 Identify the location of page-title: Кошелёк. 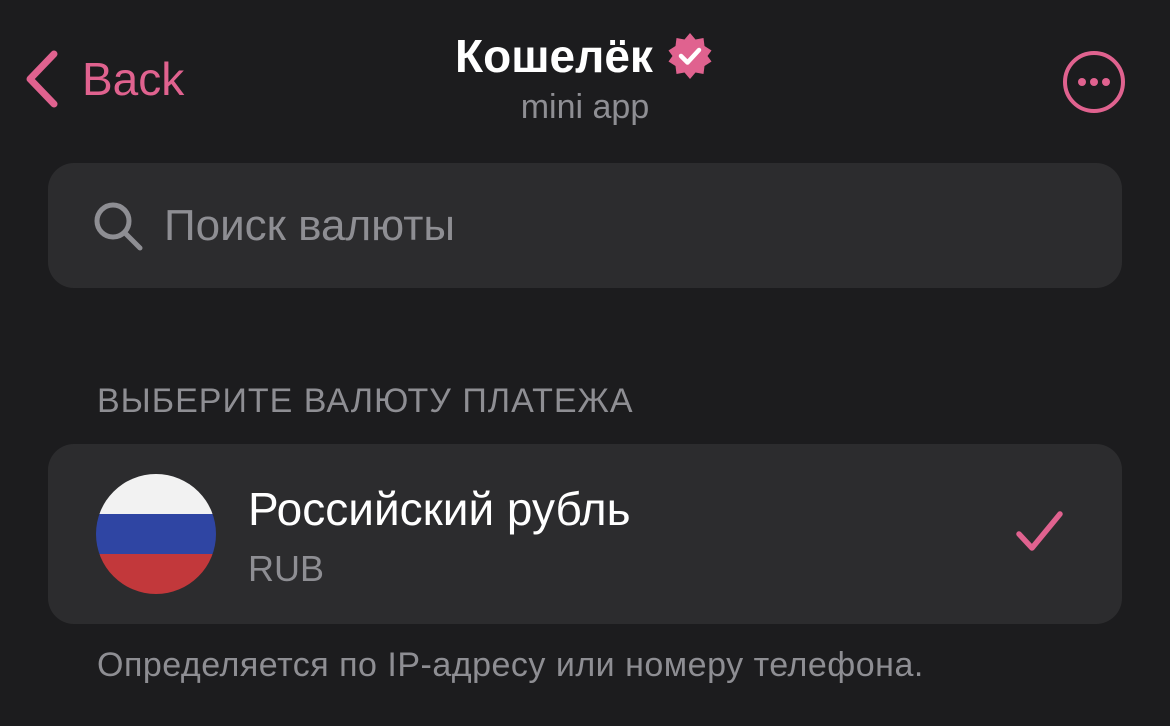
(554, 56).